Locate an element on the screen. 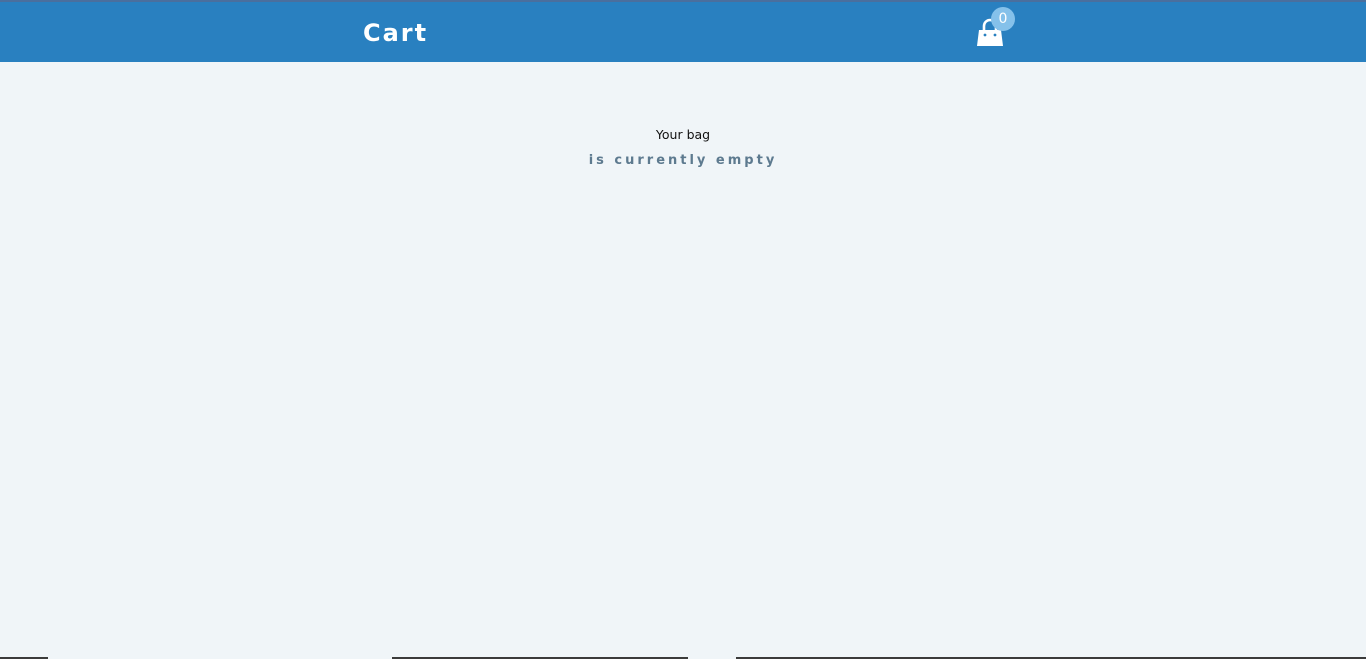 The width and height of the screenshot is (1366, 659). site-header: Cart 0 is located at coordinates (683, 31).